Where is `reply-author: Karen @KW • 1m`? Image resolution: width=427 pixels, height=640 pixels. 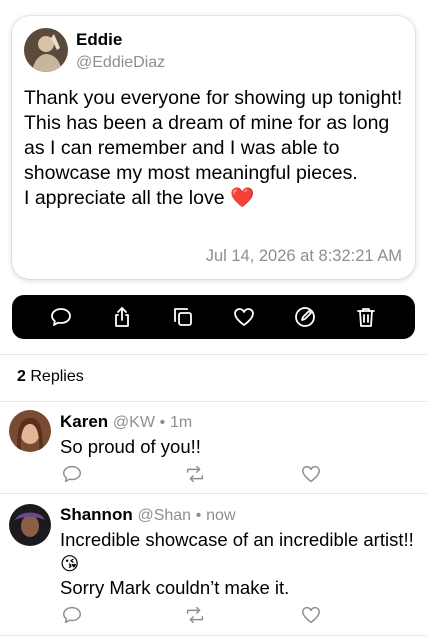 reply-author: Karen @KW • 1m is located at coordinates (126, 422).